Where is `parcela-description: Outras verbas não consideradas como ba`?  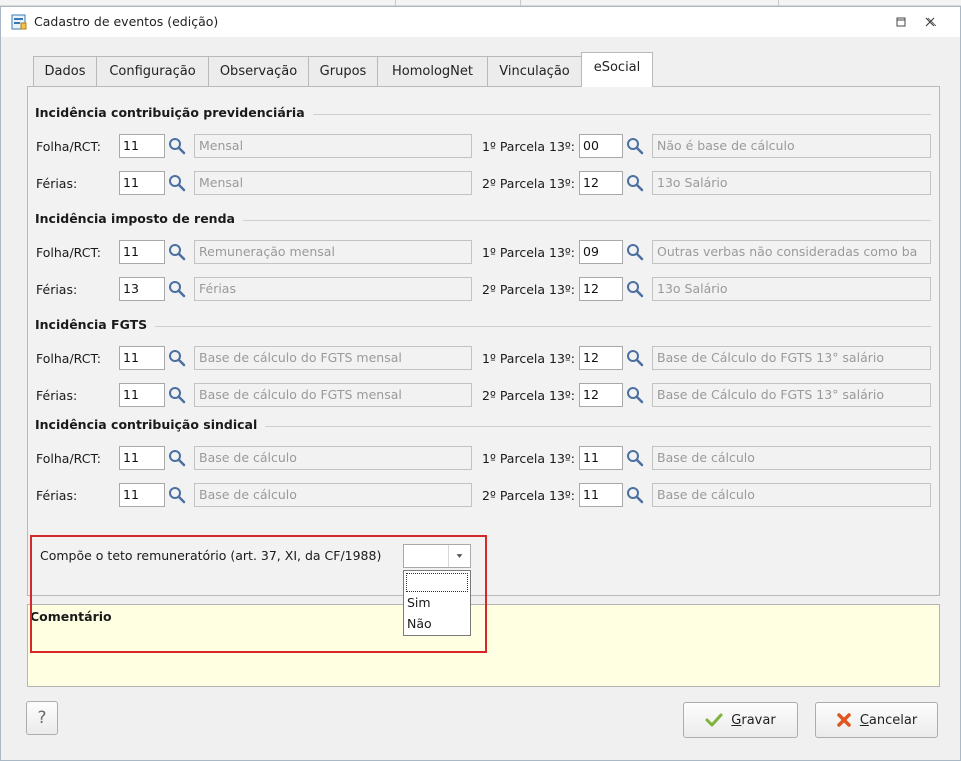
parcela-description: Outras verbas não consideradas como ba is located at coordinates (791, 252).